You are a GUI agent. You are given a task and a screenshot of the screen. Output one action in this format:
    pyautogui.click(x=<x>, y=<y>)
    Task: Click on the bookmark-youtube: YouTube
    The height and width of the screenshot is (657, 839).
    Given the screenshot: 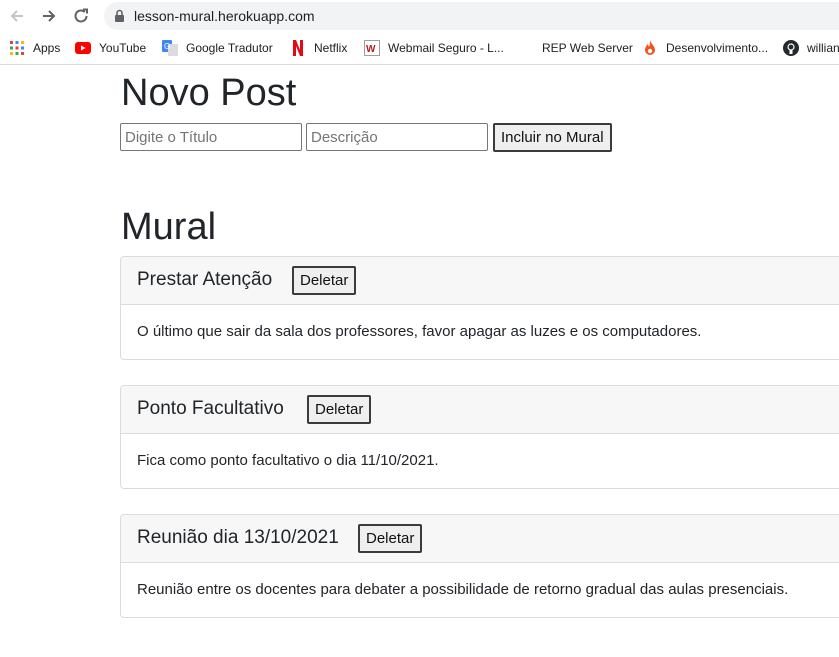 What is the action you would take?
    pyautogui.click(x=110, y=48)
    